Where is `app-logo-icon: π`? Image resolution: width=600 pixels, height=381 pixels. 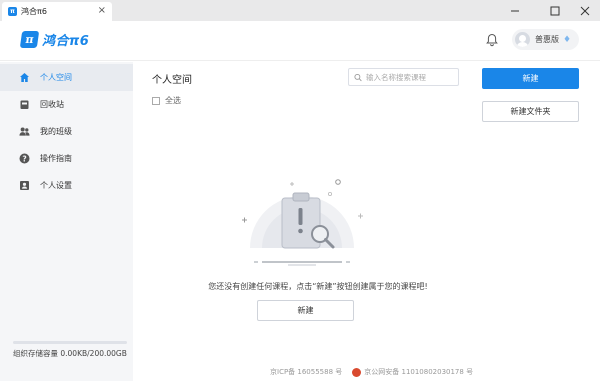
app-logo-icon: π is located at coordinates (12, 11).